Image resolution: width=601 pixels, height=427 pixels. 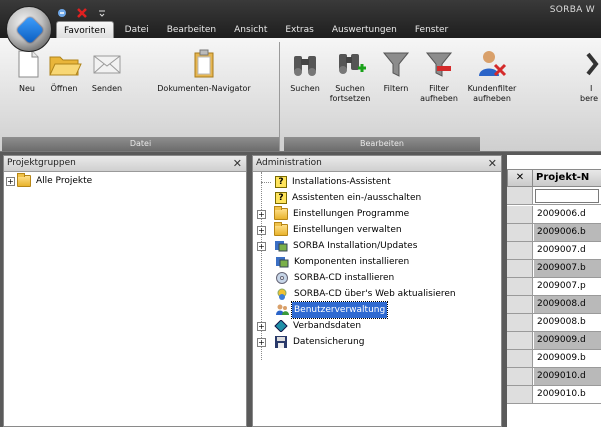 I want to click on send-button: Senden, so click(x=107, y=71).